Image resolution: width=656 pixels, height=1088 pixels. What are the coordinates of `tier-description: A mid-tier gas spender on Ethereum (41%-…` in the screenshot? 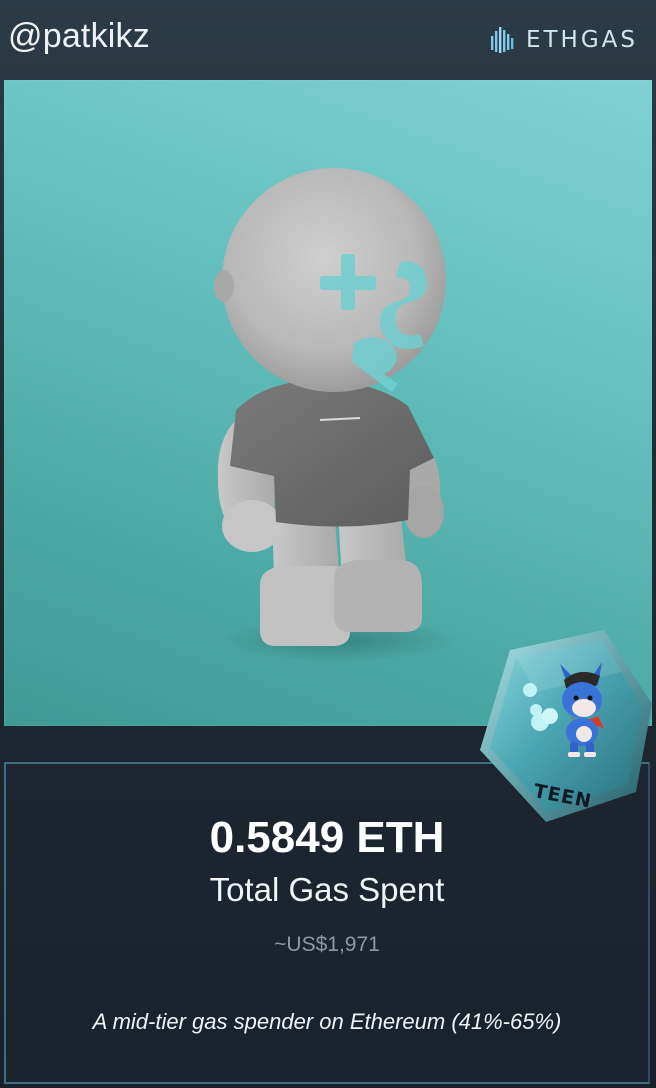 It's located at (327, 1021).